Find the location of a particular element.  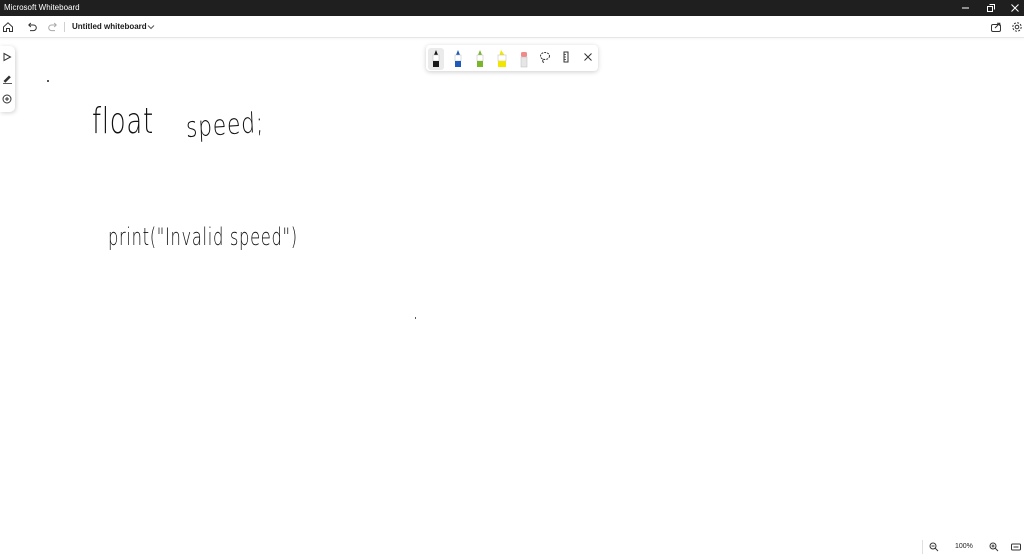

close-icon is located at coordinates (1015, 8).